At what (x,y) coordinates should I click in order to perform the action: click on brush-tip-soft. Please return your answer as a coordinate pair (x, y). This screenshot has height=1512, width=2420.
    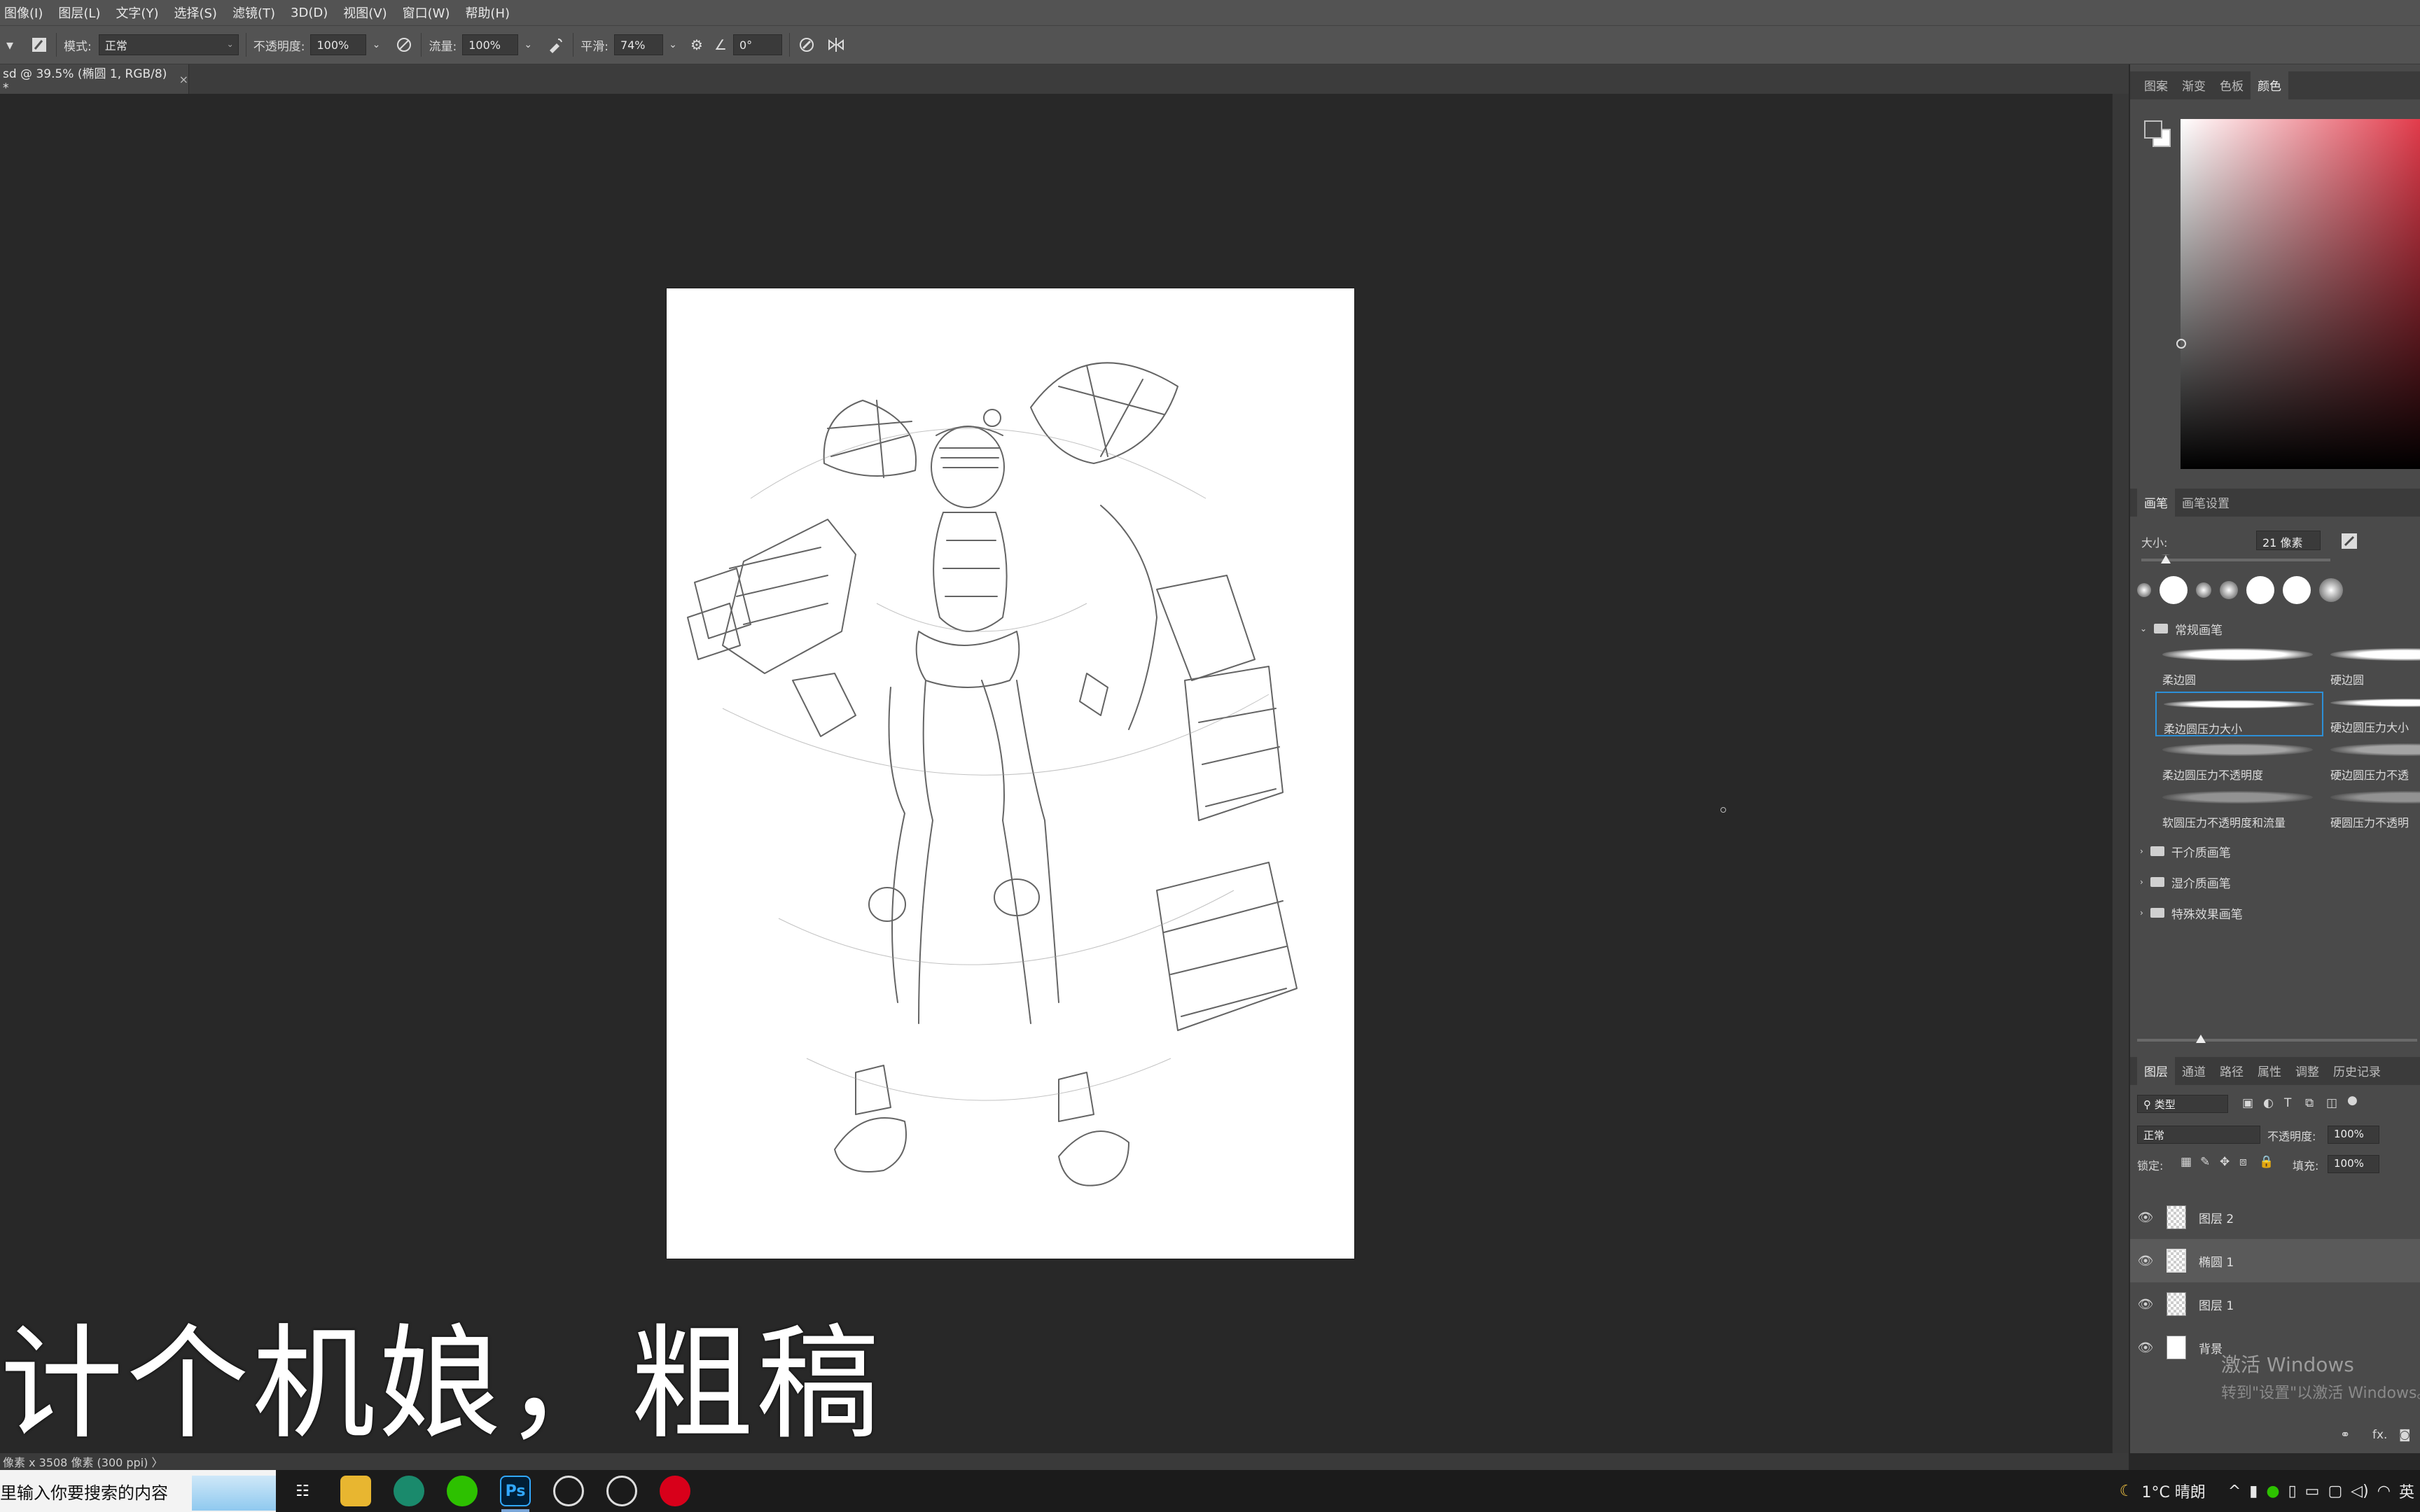
    Looking at the image, I should click on (2144, 590).